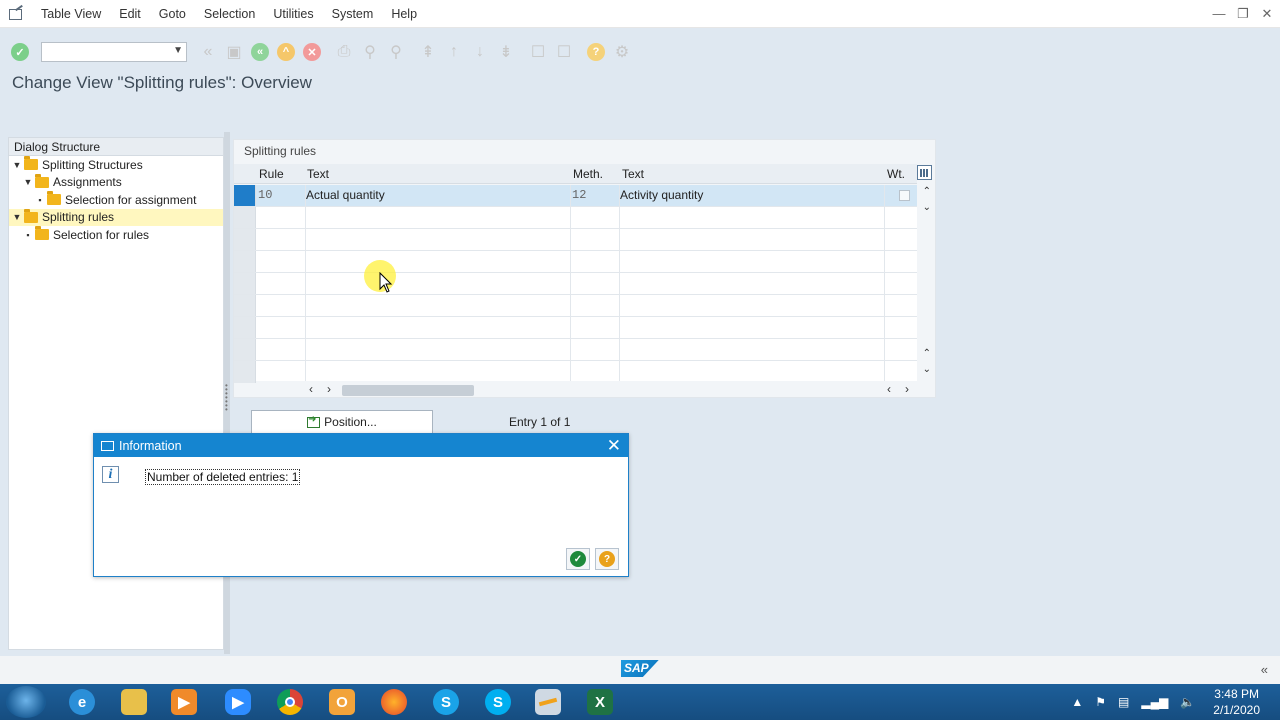 The image size is (1280, 720). Describe the element at coordinates (633, 174) in the screenshot. I see `column-header-method-text: Text` at that location.